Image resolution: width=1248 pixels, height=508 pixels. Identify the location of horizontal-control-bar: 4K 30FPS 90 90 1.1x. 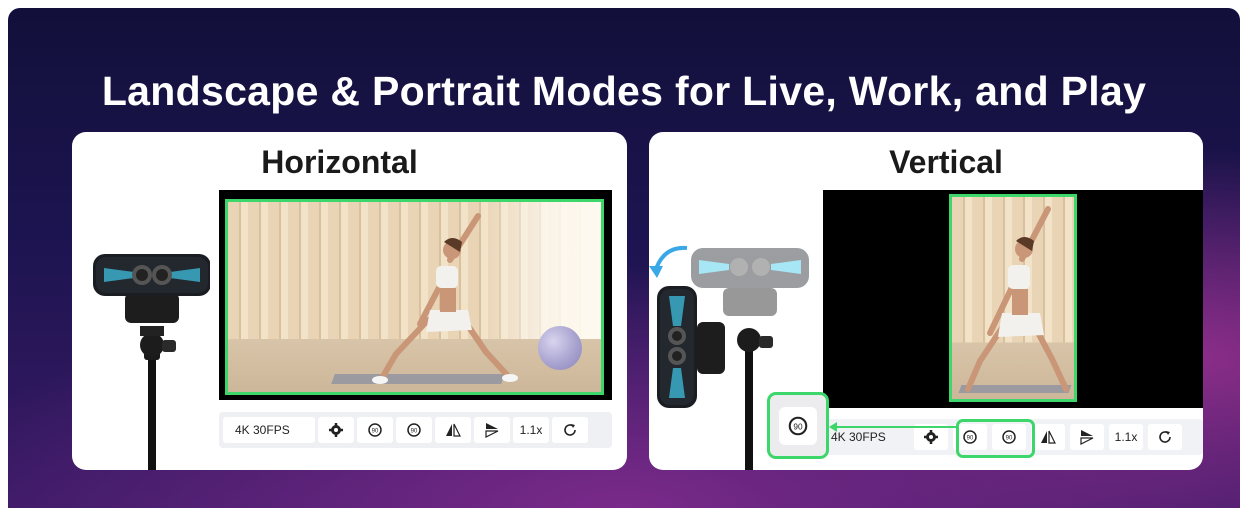
(415, 430).